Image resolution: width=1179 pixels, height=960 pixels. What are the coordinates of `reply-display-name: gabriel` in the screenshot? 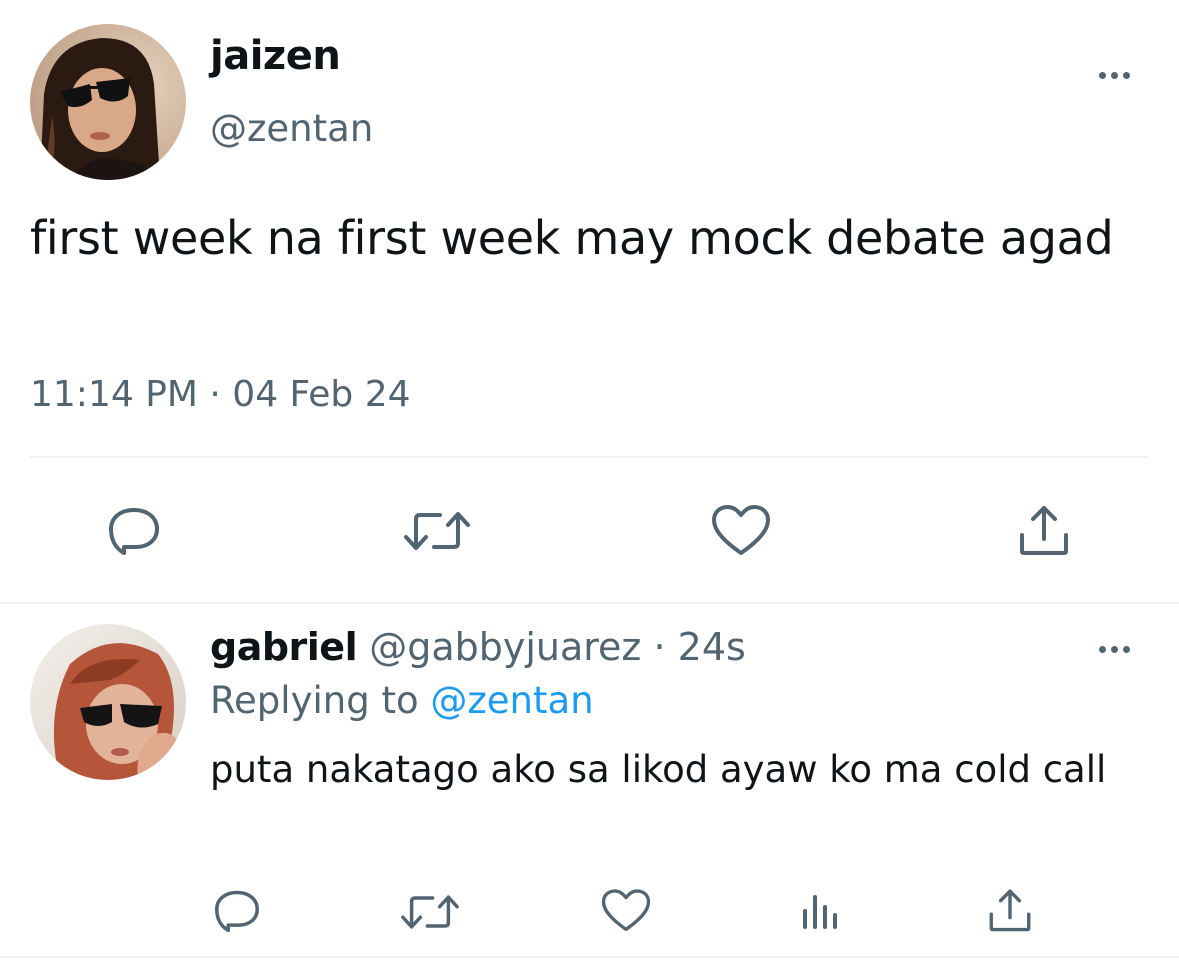 It's located at (284, 647).